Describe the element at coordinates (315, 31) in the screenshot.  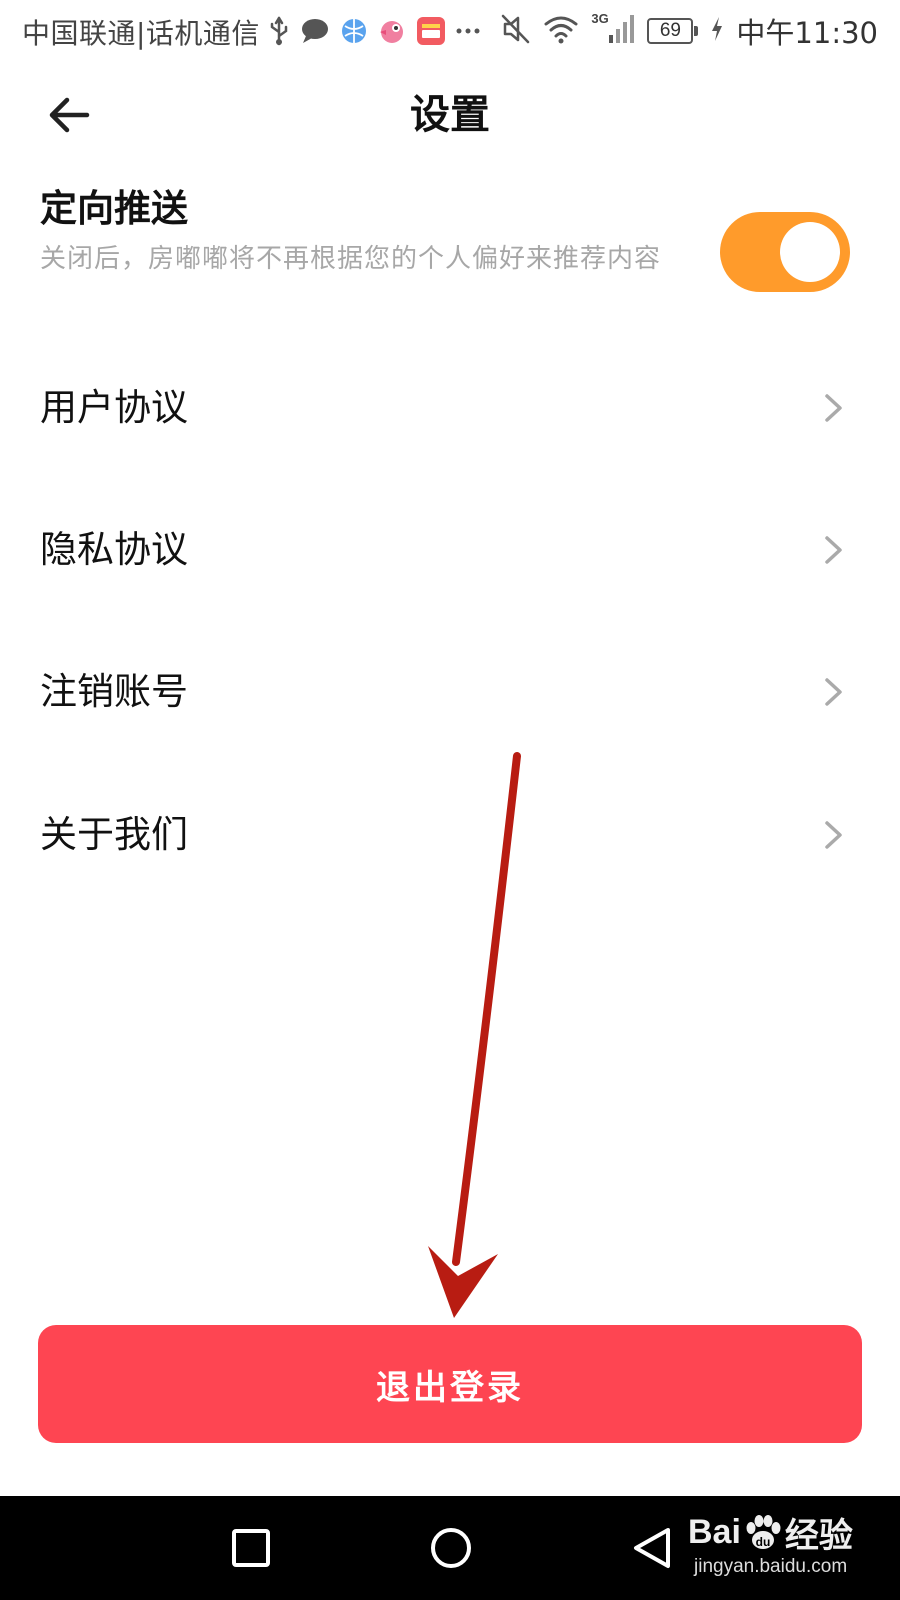
I see `chat-bubble-icon` at that location.